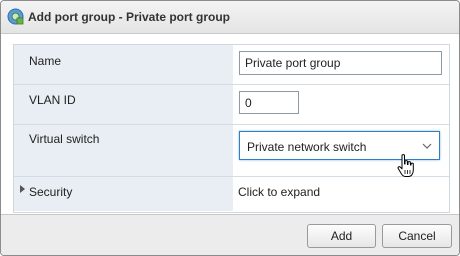  What do you see at coordinates (45, 61) in the screenshot?
I see `name-label: Name` at bounding box center [45, 61].